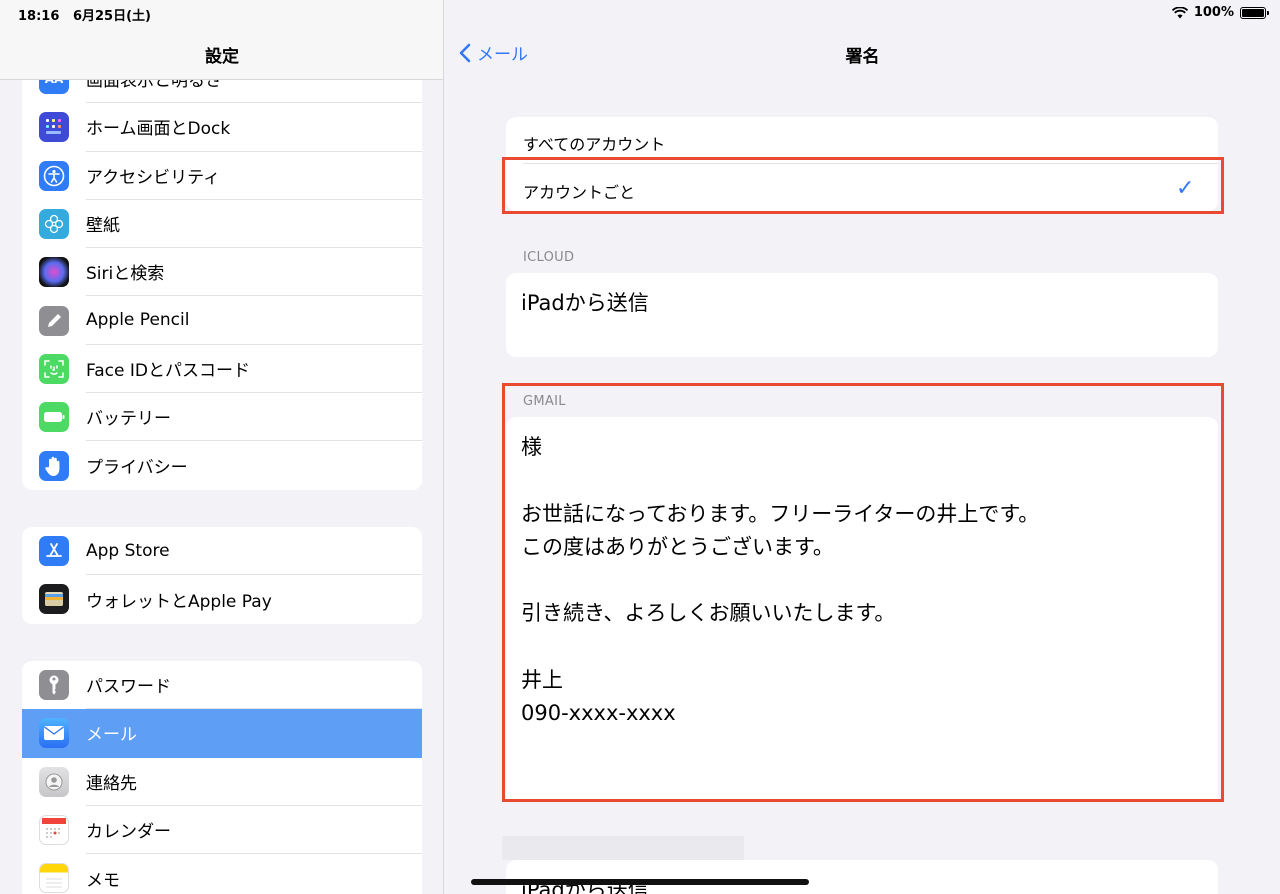 This screenshot has width=1280, height=894. Describe the element at coordinates (54, 224) in the screenshot. I see `wallpaper-icon` at that location.